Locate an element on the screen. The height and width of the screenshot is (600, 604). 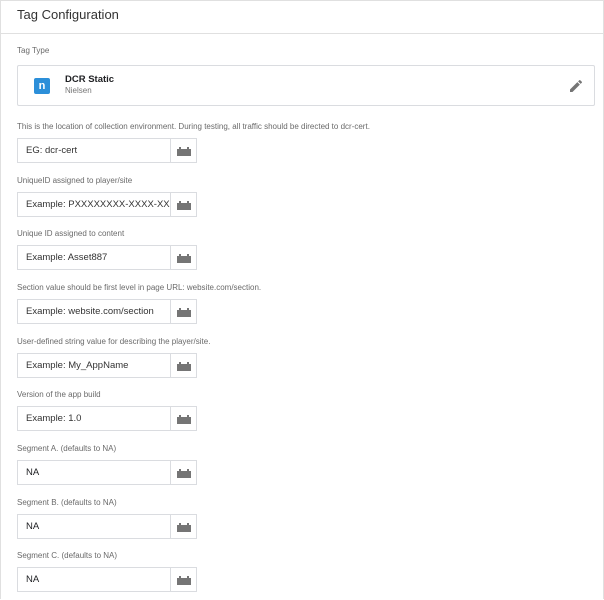
nielsen-logo-icon: n is located at coordinates (42, 86).